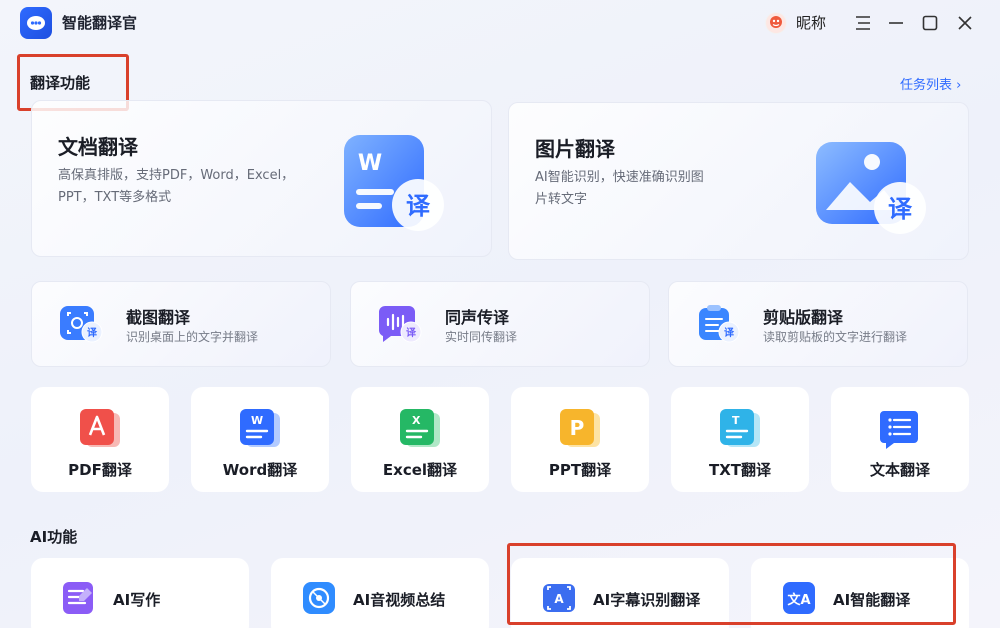 Image resolution: width=1000 pixels, height=628 pixels. I want to click on ppt-icon: P, so click(580, 429).